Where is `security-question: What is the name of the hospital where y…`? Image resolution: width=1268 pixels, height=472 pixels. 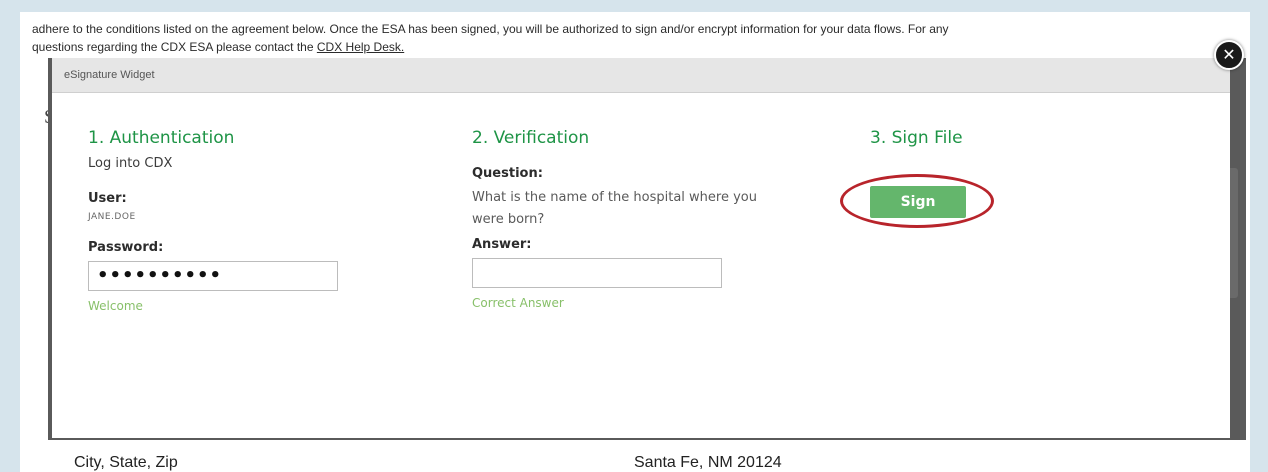 security-question: What is the name of the hospital where y… is located at coordinates (614, 208).